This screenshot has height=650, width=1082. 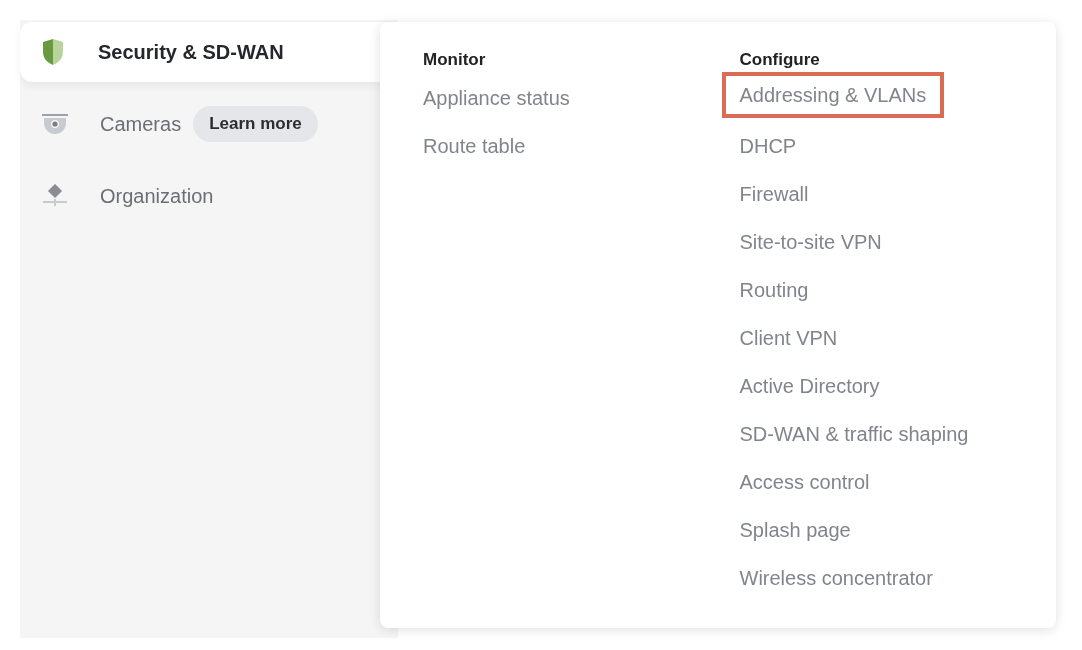 I want to click on menu-link: Appliance status, so click(x=496, y=100).